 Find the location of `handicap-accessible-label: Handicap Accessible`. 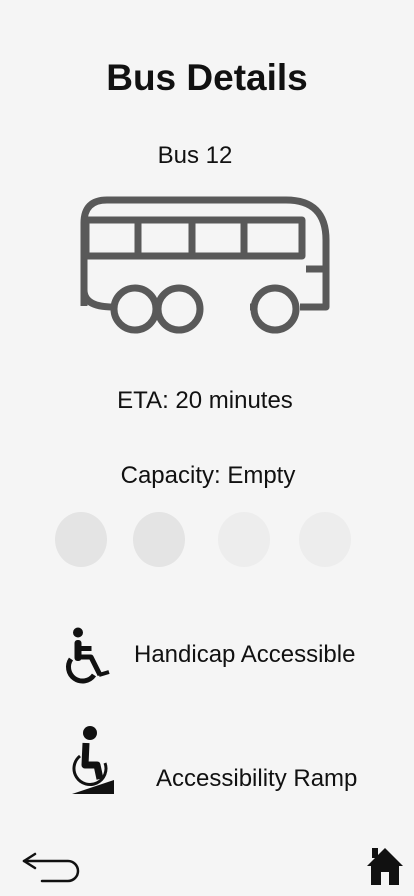

handicap-accessible-label: Handicap Accessible is located at coordinates (245, 654).